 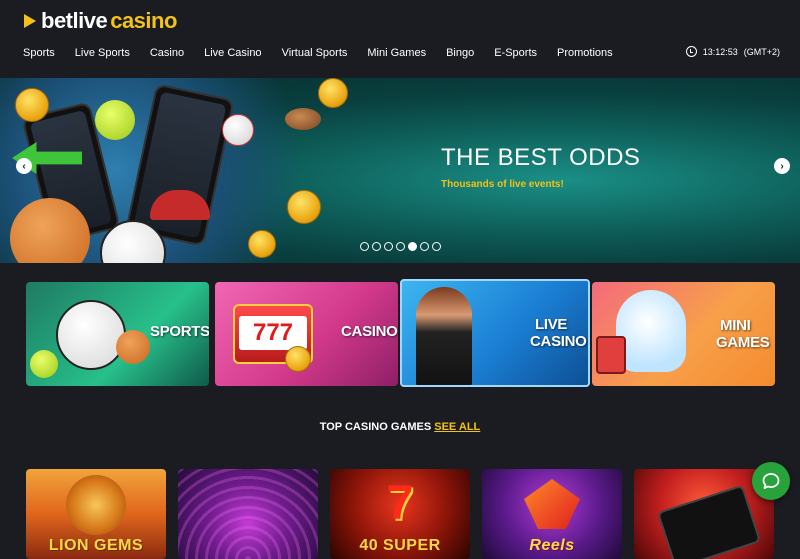 What do you see at coordinates (315, 53) in the screenshot?
I see `nav-virtual-sports: Virtual Sports` at bounding box center [315, 53].